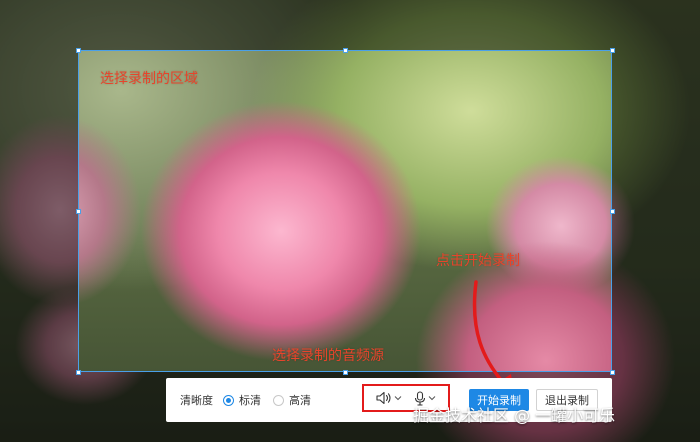 The image size is (700, 442). Describe the element at coordinates (612, 50) in the screenshot. I see `resize-handle-top-right` at that location.